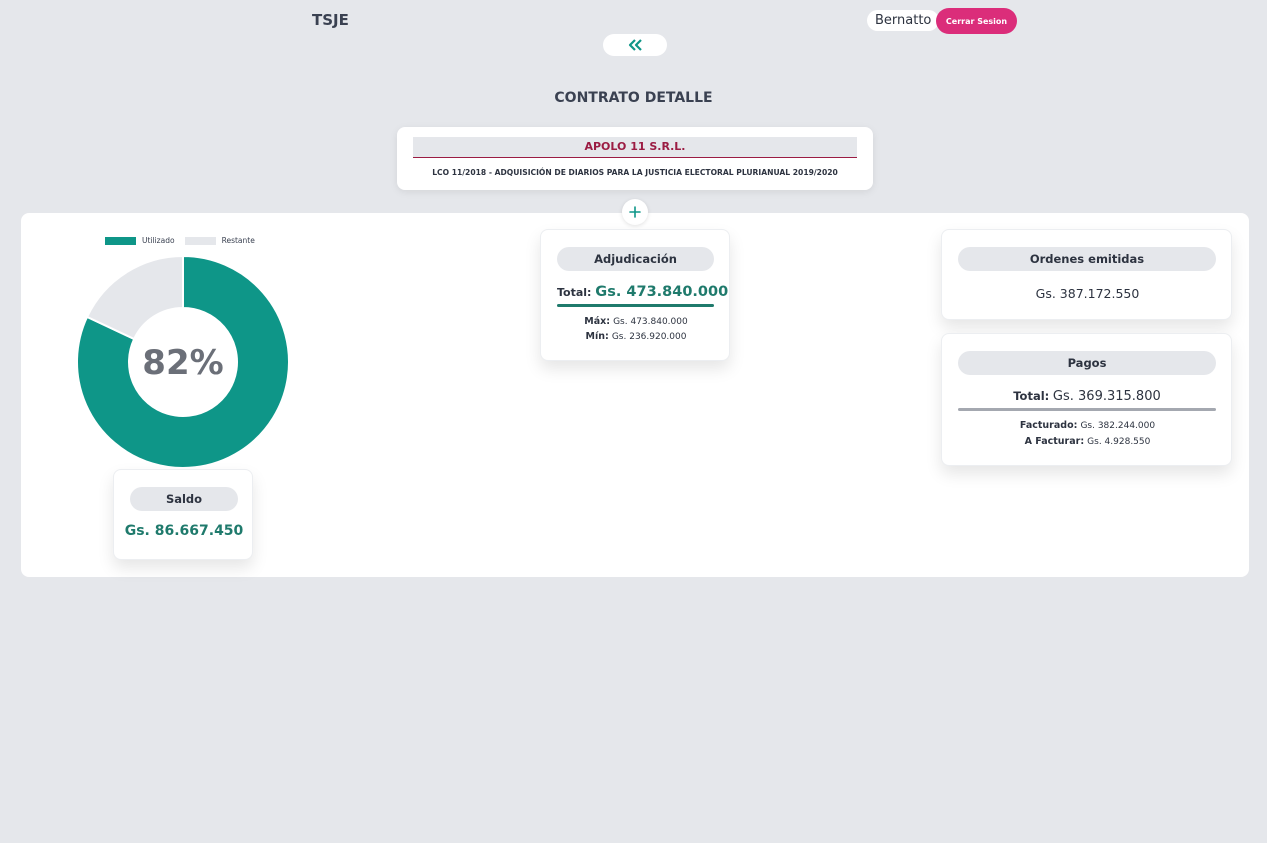 The image size is (1267, 843). What do you see at coordinates (1048, 425) in the screenshot?
I see `pagos-facturado-label: Facturado:` at bounding box center [1048, 425].